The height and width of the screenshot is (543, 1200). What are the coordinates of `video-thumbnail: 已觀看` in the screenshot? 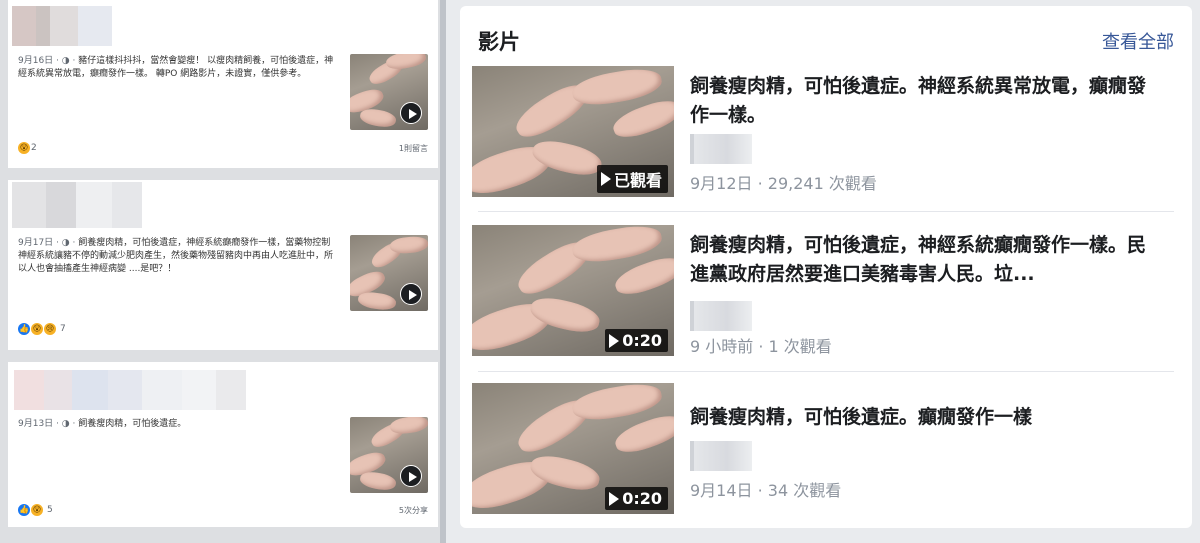 It's located at (573, 131).